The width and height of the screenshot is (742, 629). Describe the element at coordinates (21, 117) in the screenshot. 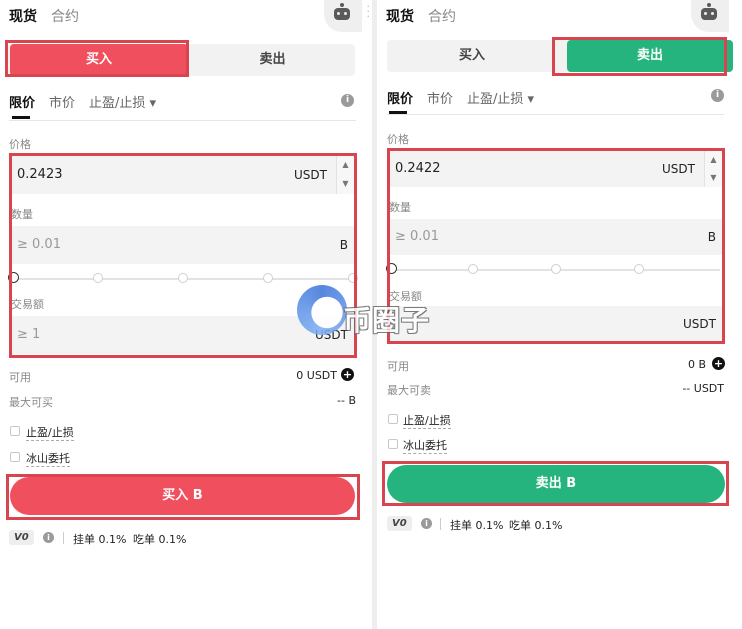

I see `active-tab-indicator` at that location.